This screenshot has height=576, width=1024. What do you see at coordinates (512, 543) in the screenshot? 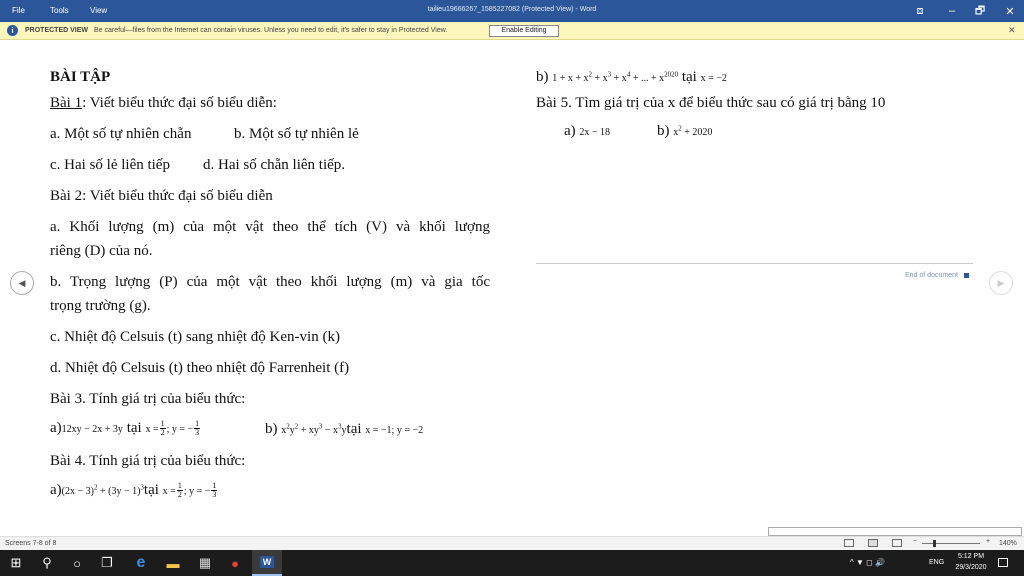
I see `status-bar: Screens 7-8 of 8 − + 140%` at bounding box center [512, 543].